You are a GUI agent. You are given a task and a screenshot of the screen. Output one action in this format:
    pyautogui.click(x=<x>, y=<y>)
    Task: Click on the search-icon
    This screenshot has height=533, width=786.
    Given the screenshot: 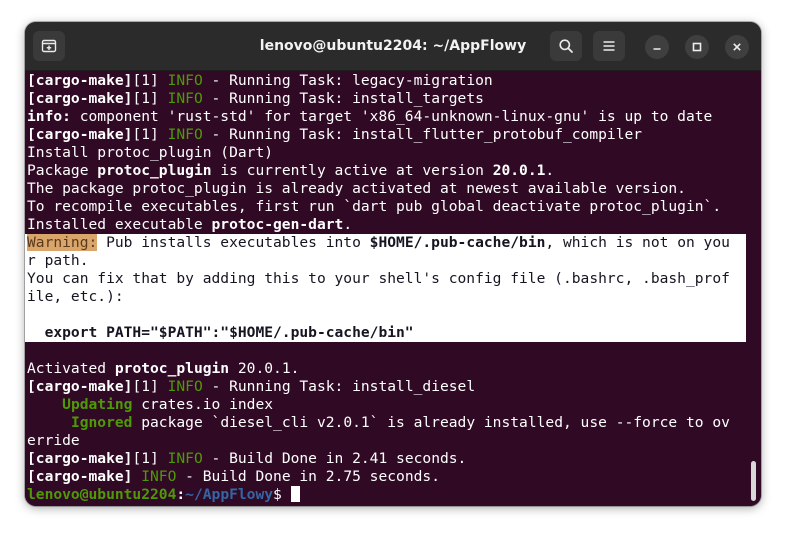 What is the action you would take?
    pyautogui.click(x=566, y=46)
    